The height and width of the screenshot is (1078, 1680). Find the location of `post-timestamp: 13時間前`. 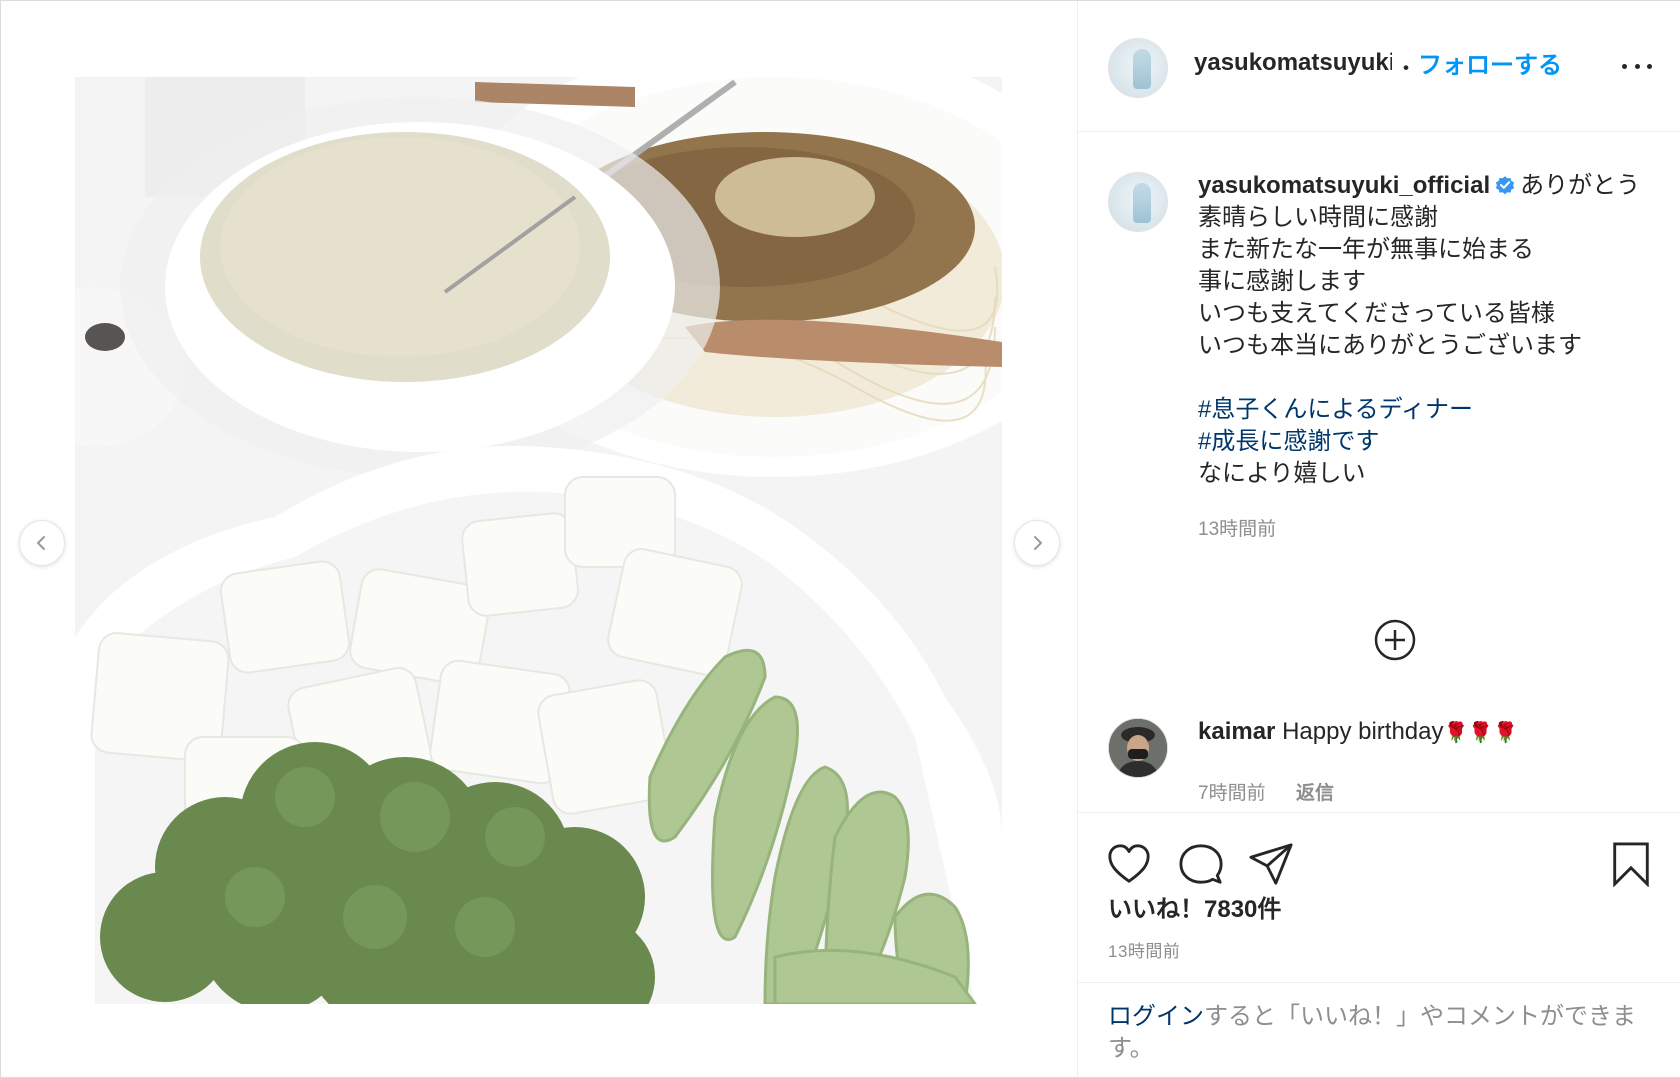

post-timestamp: 13時間前 is located at coordinates (1144, 951).